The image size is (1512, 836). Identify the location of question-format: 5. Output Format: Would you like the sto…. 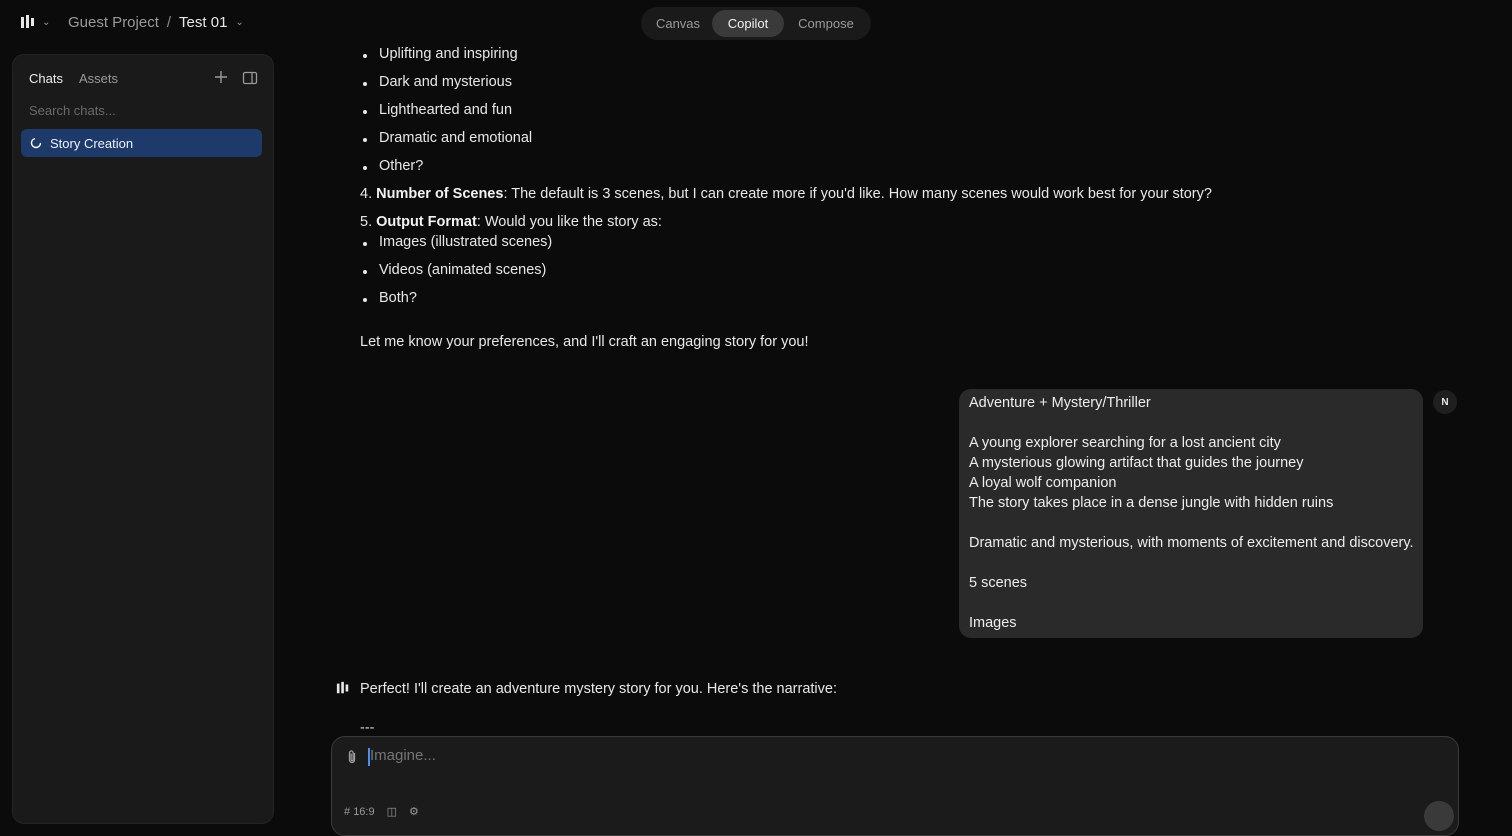
(511, 222).